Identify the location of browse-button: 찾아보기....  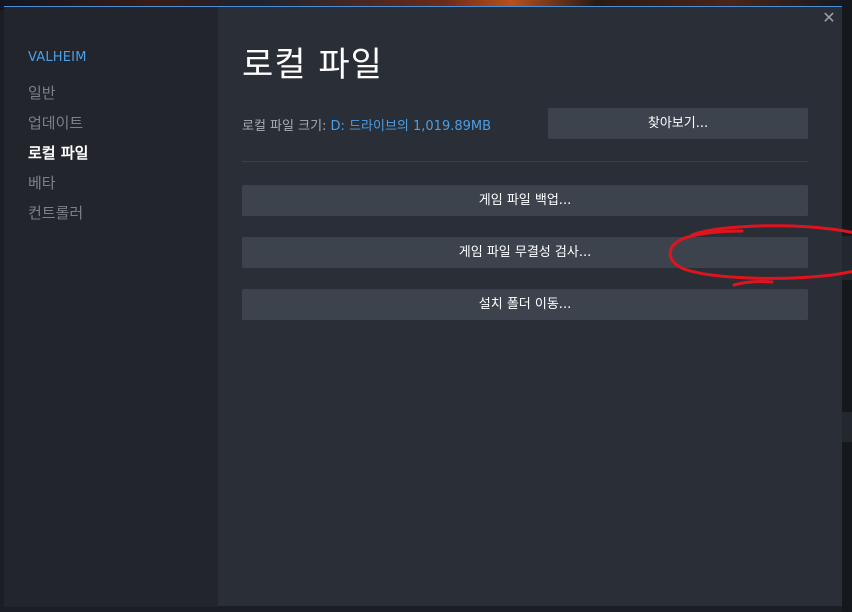
(678, 123).